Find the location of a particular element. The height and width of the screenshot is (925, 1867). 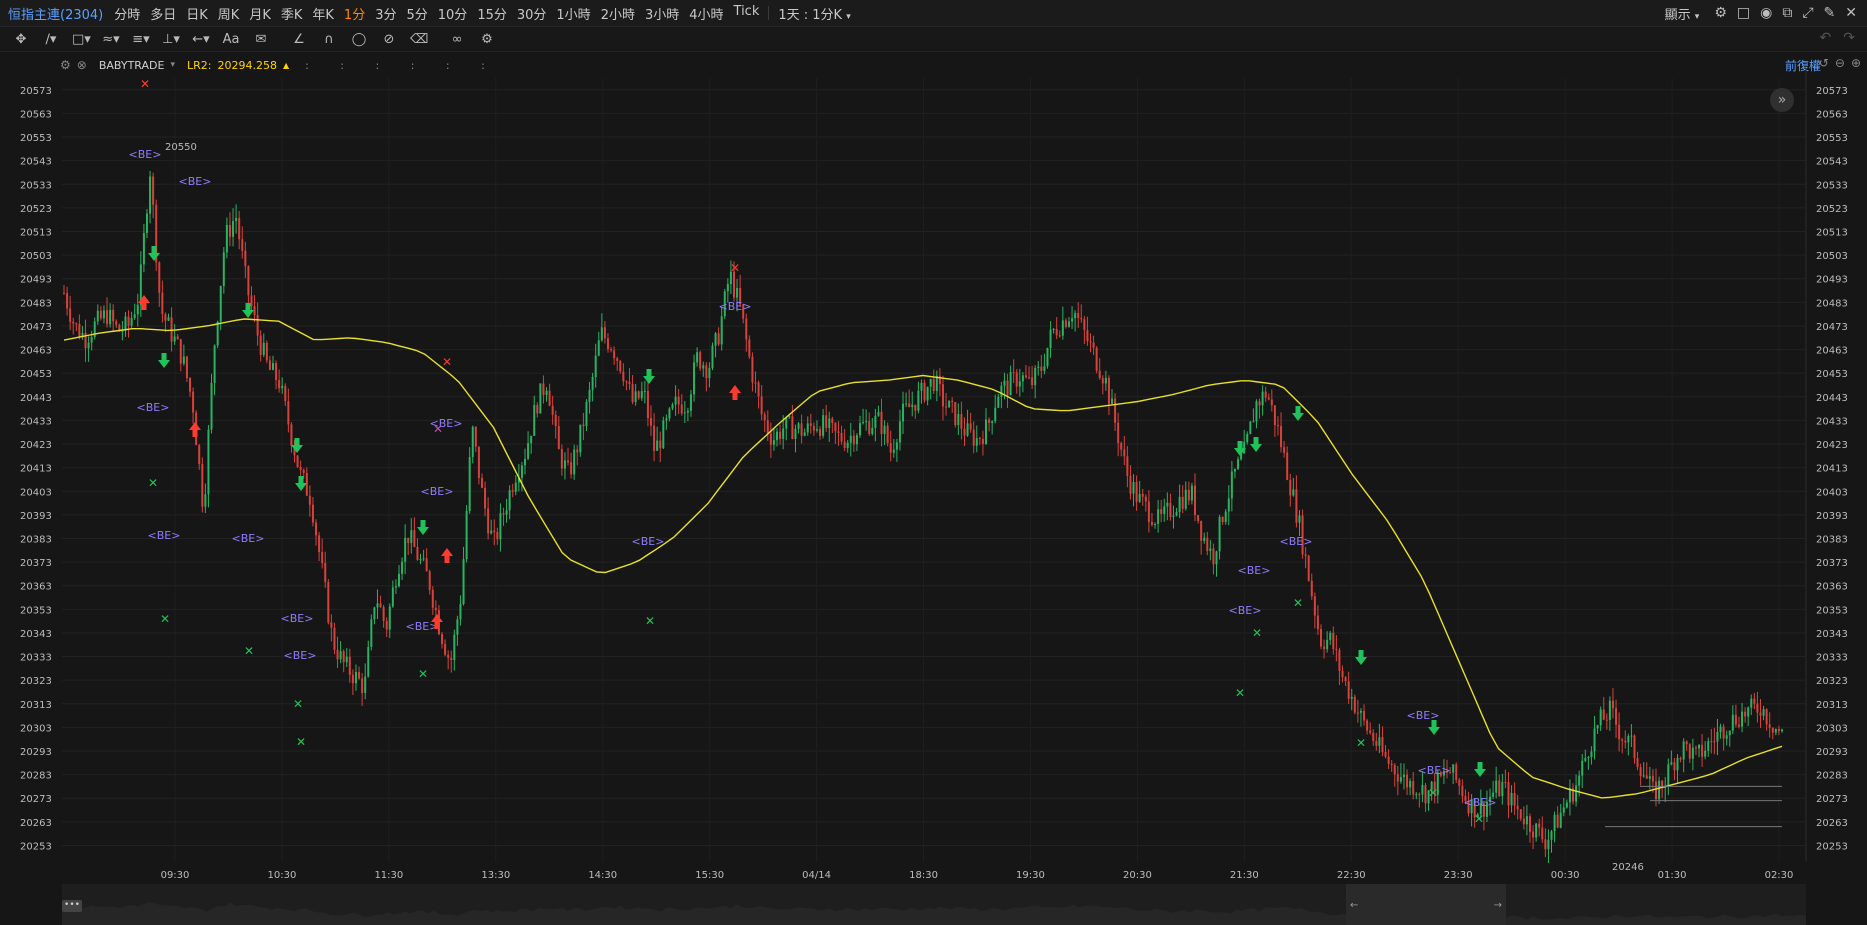

topbar-right-tools: 顯示 ▾ ⚙ □ ◉ ⧉ ⤢ ✎ ✕ is located at coordinates (1758, 13).